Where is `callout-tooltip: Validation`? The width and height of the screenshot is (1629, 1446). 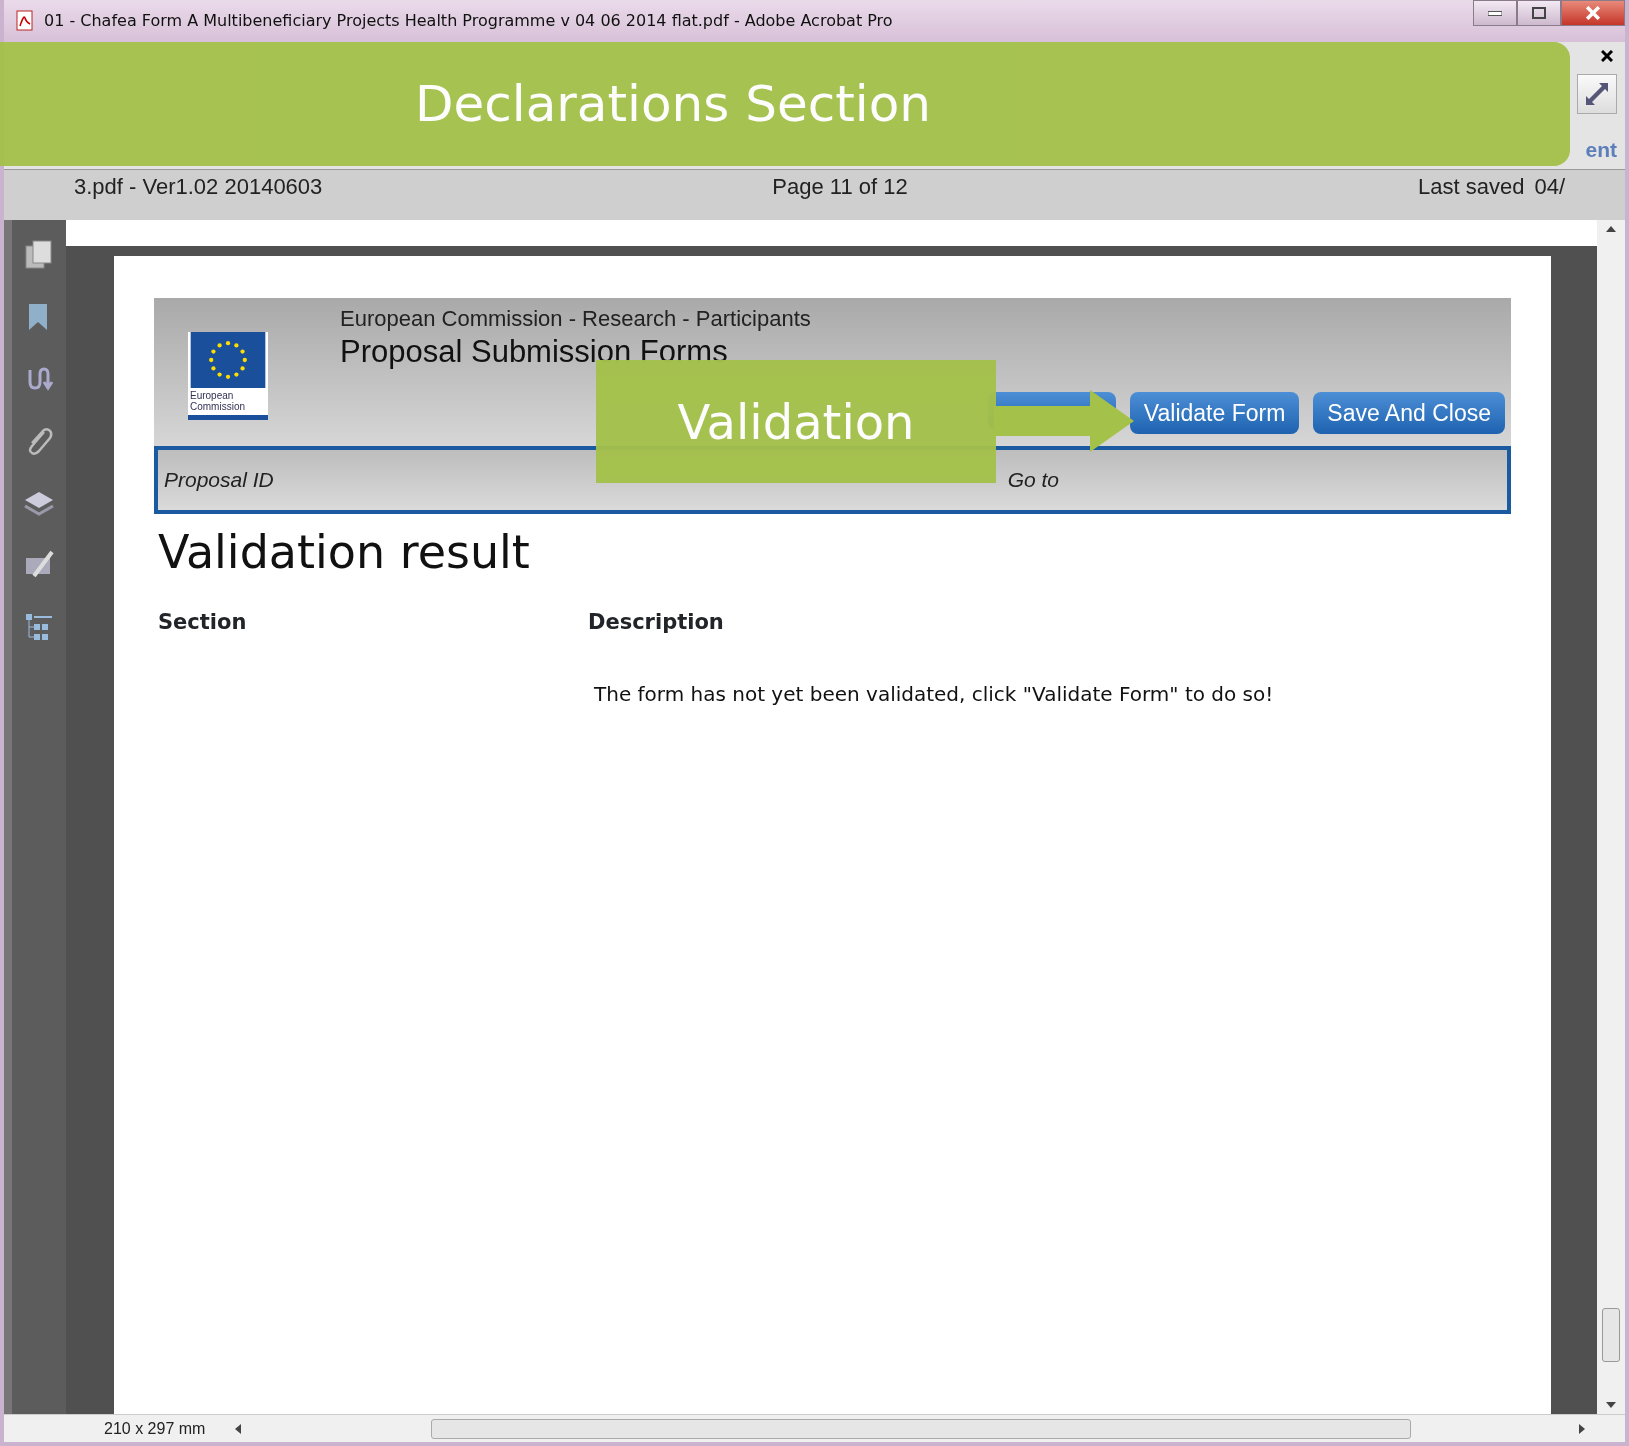
callout-tooltip: Validation is located at coordinates (796, 421).